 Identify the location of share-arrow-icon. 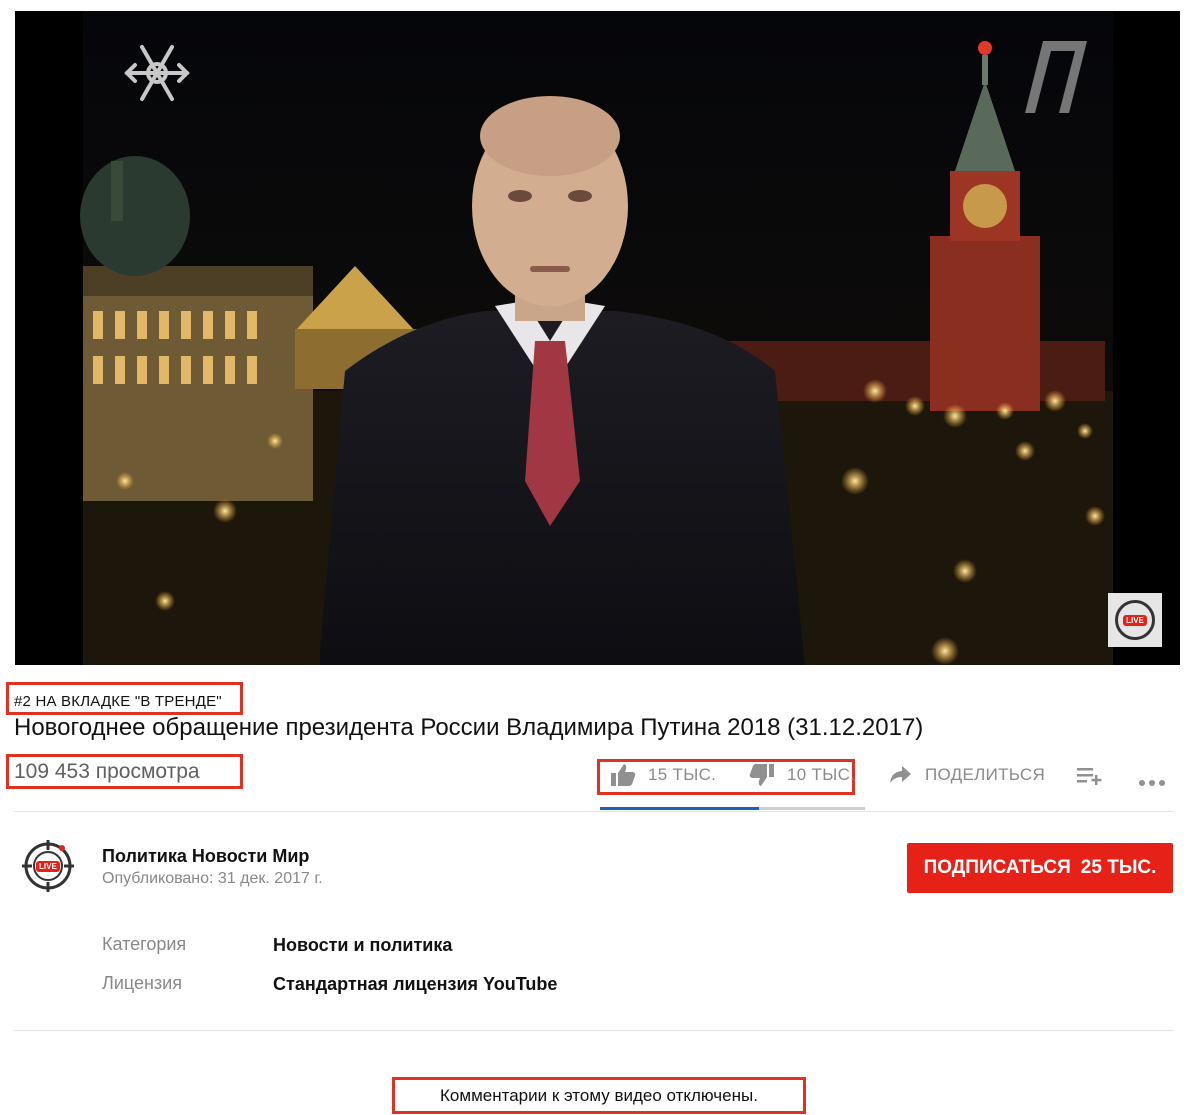
(900, 774).